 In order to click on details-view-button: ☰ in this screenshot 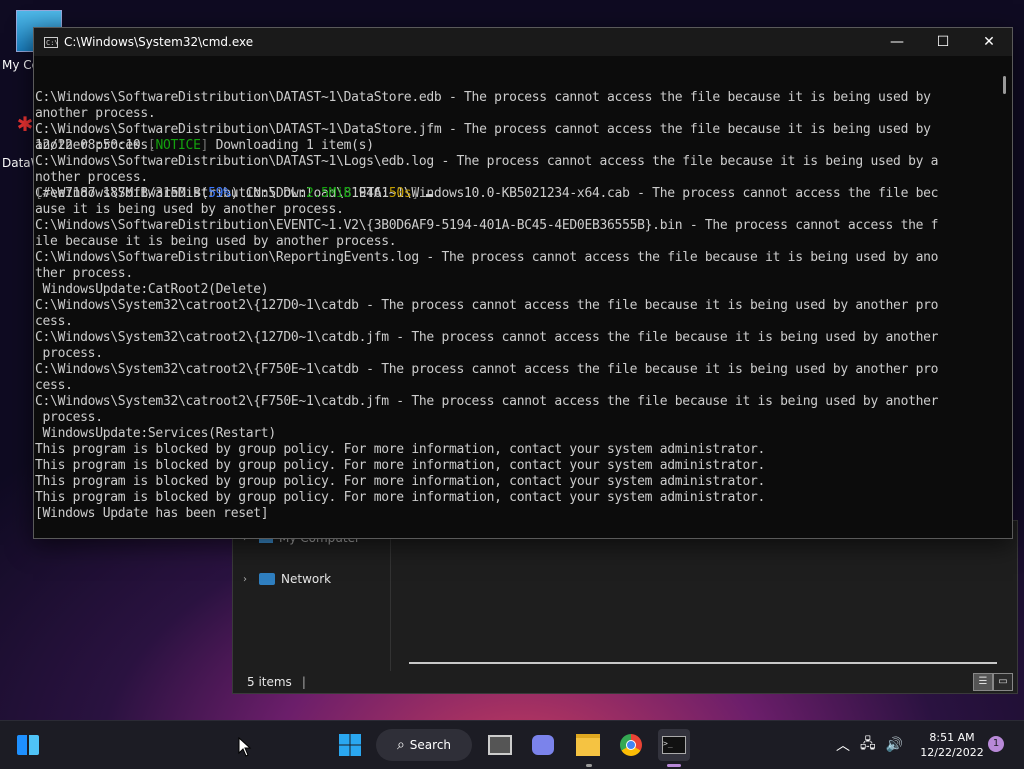, I will do `click(983, 682)`.